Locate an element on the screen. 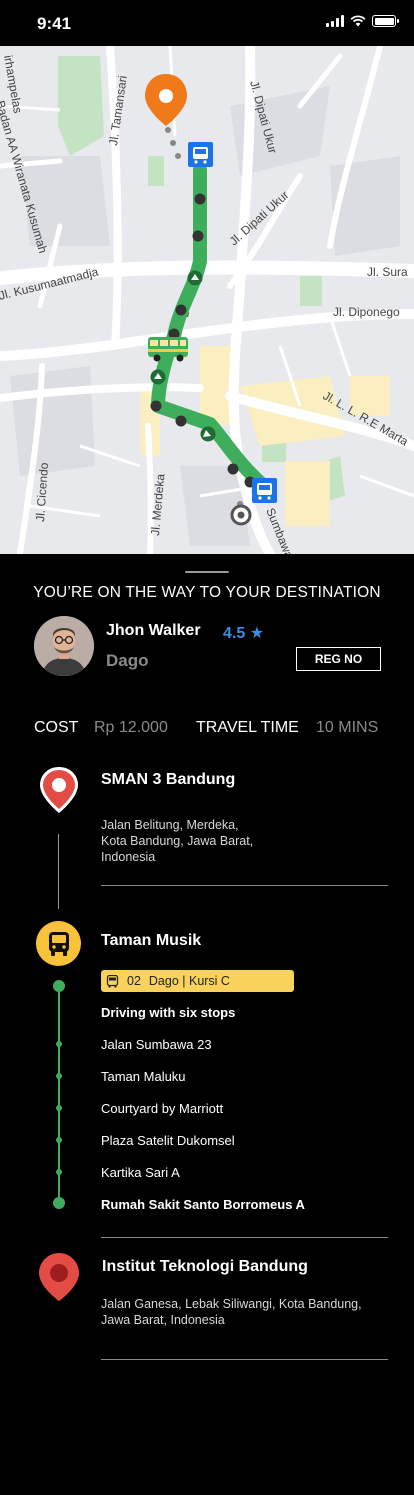 This screenshot has height=1495, width=414. destination-name: Institut Teknologi Bandung is located at coordinates (205, 1267).